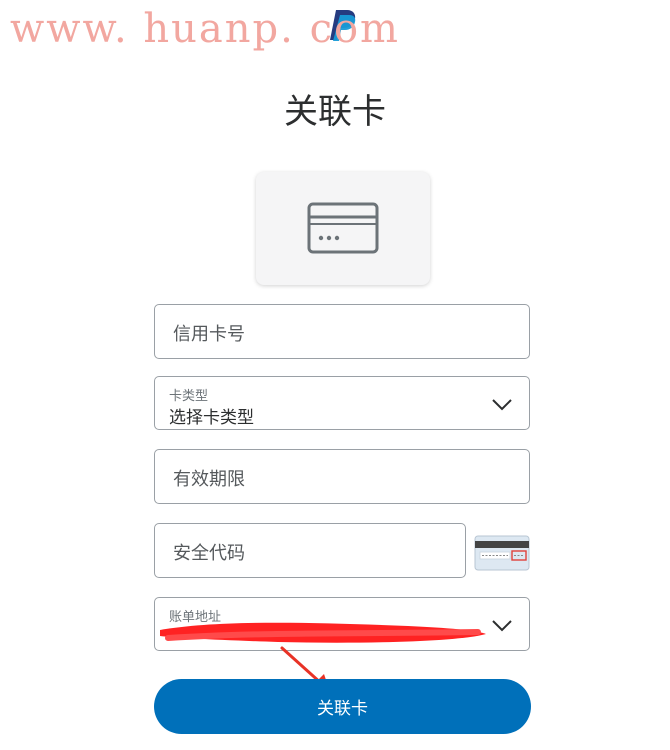 This screenshot has height=750, width=670. I want to click on paypal-logo-icon, so click(343, 25).